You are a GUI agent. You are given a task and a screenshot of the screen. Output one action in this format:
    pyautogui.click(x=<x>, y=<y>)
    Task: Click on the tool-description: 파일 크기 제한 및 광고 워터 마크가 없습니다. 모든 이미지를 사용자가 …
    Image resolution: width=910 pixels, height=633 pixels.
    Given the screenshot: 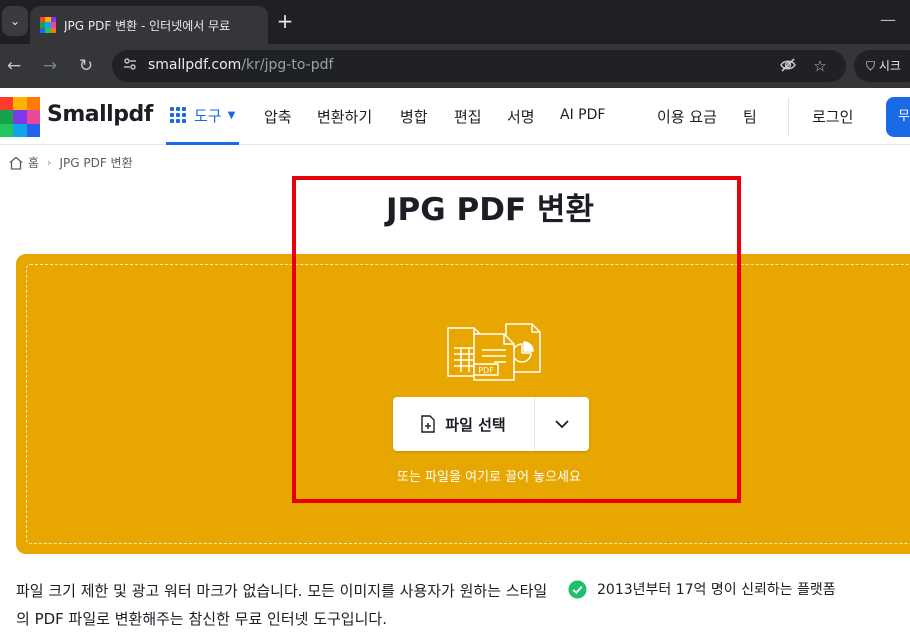 What is the action you would take?
    pyautogui.click(x=282, y=605)
    